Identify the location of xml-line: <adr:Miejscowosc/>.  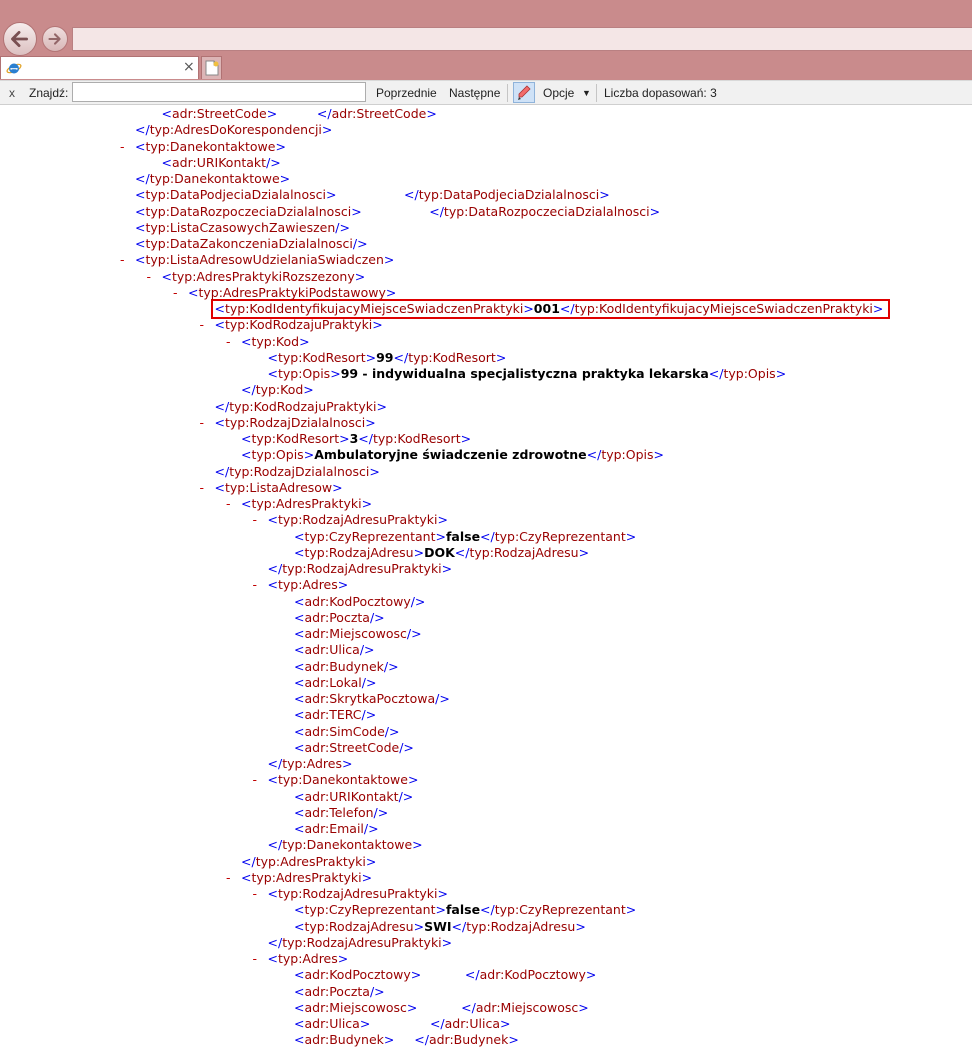
(358, 634).